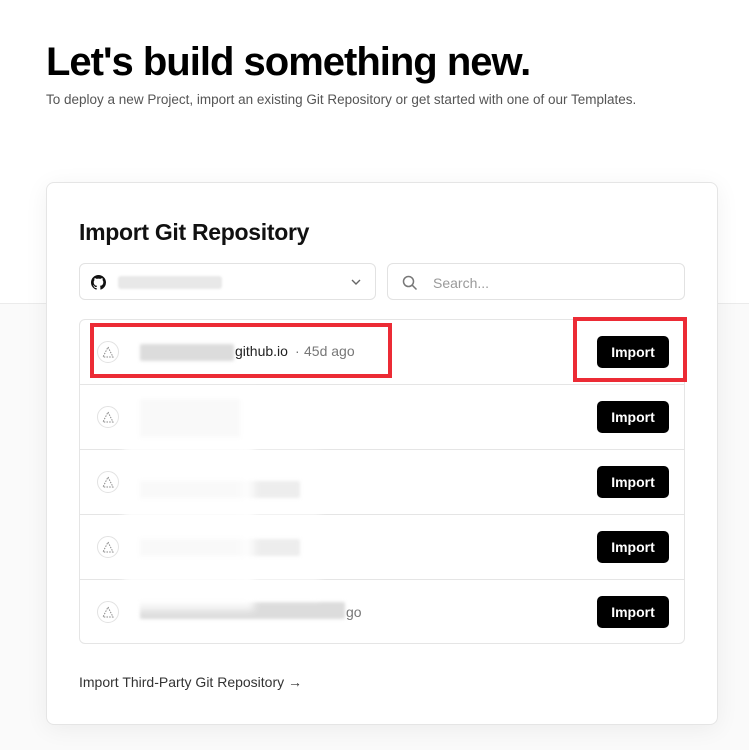  What do you see at coordinates (190, 682) in the screenshot?
I see `import-third-party-repository-link: Import Third-Party Git Repository →` at bounding box center [190, 682].